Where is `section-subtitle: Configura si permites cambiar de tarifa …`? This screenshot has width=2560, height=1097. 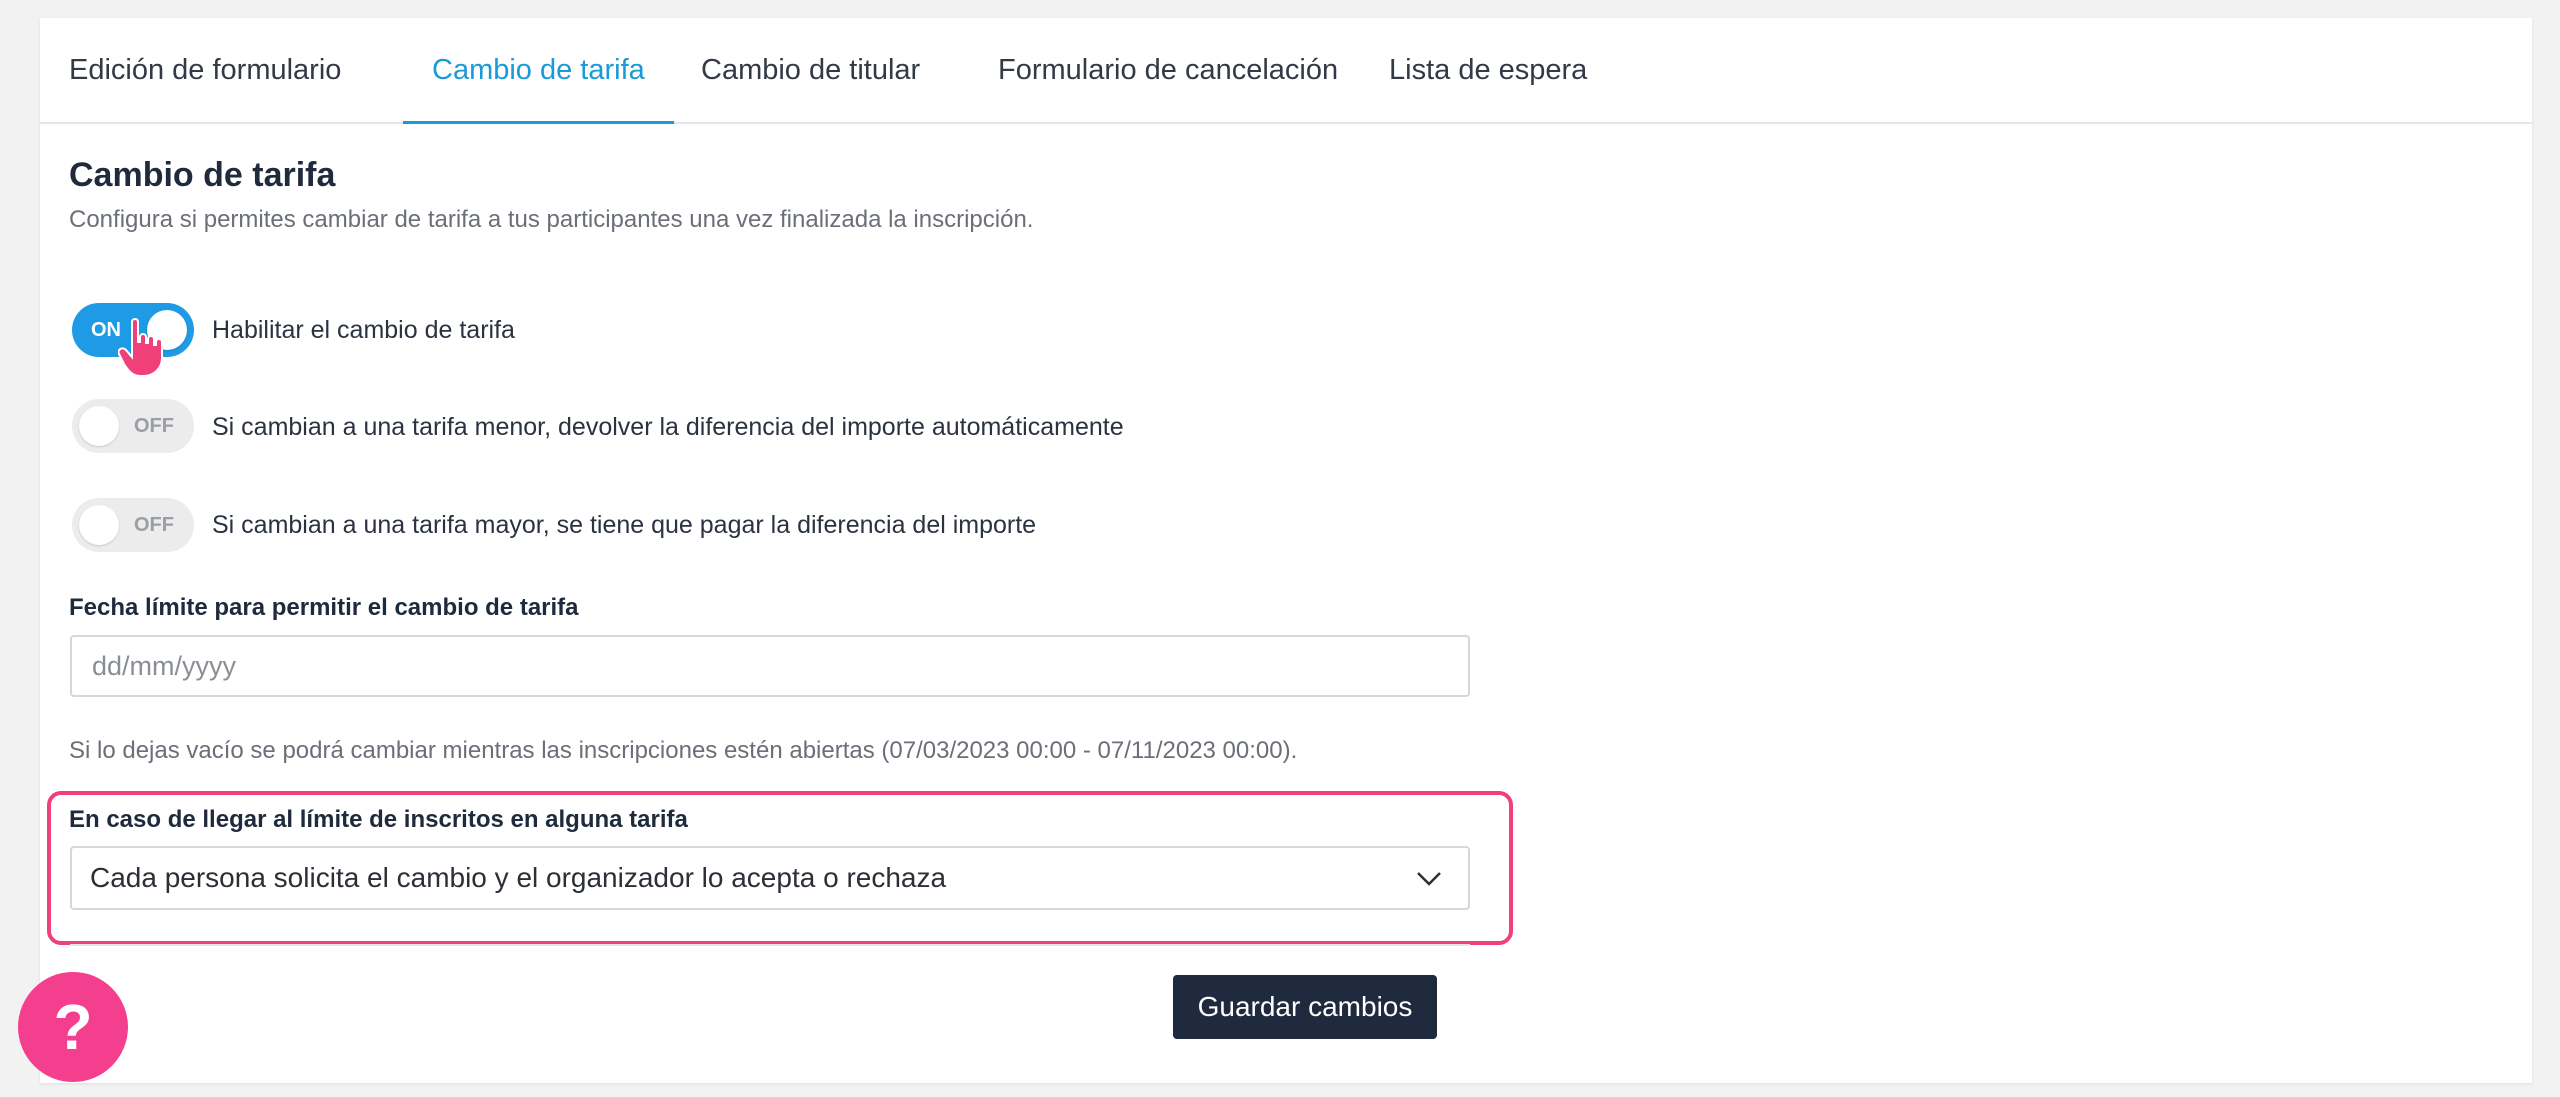
section-subtitle: Configura si permites cambiar de tarifa … is located at coordinates (551, 219).